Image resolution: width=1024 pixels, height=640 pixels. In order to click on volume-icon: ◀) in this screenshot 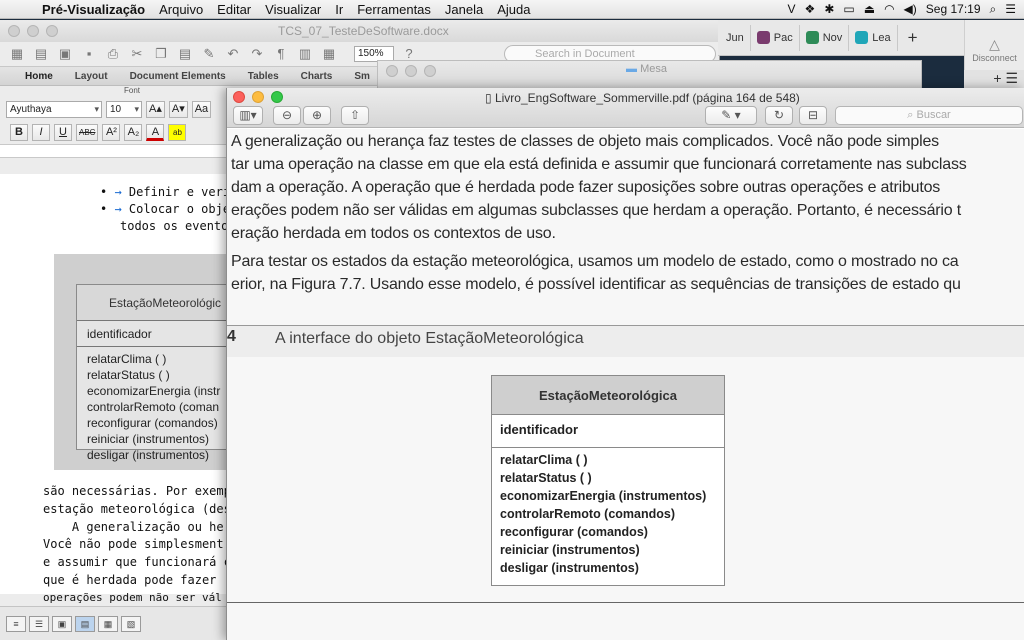, I will do `click(910, 9)`.